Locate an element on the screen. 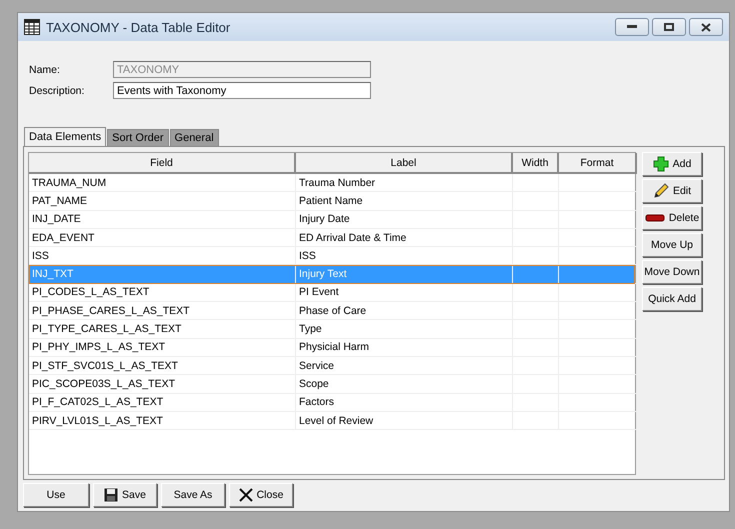 Image resolution: width=735 pixels, height=529 pixels. table-cell: ED Arrival Date & Time is located at coordinates (352, 238).